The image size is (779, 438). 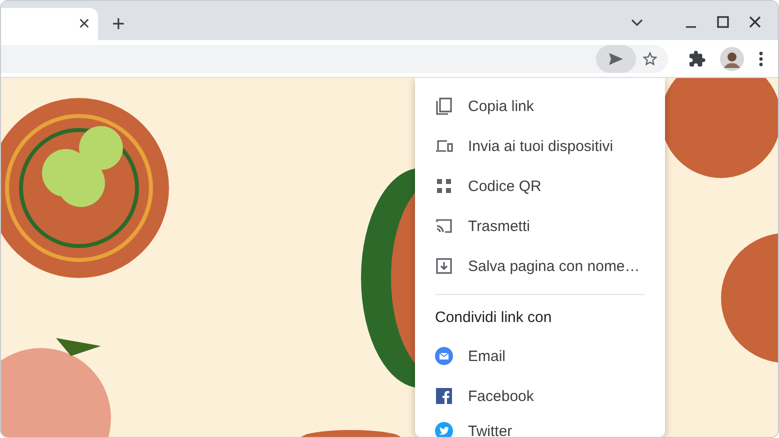 I want to click on menu-item: Trasmetti, so click(x=540, y=226).